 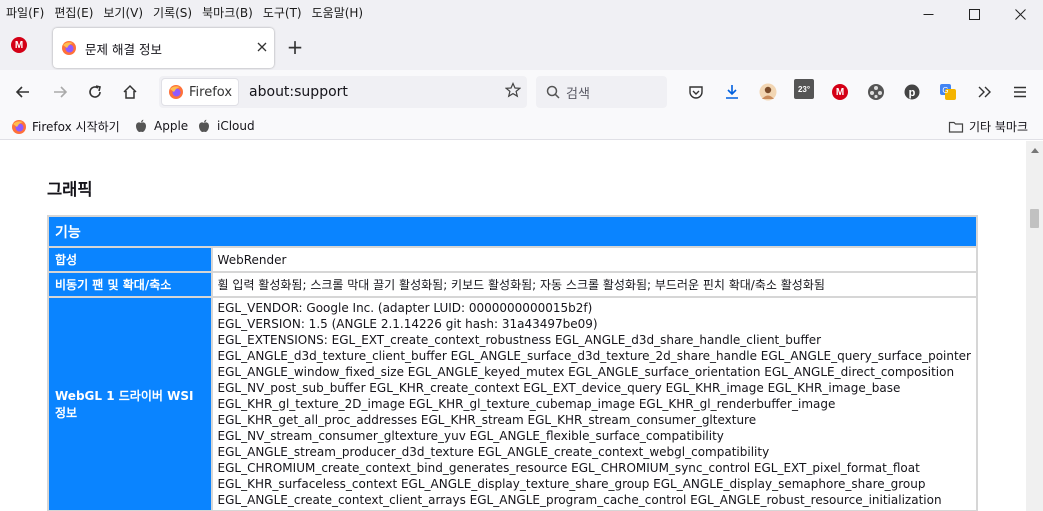 What do you see at coordinates (24, 12) in the screenshot?
I see `menu-file: 파일(F)` at bounding box center [24, 12].